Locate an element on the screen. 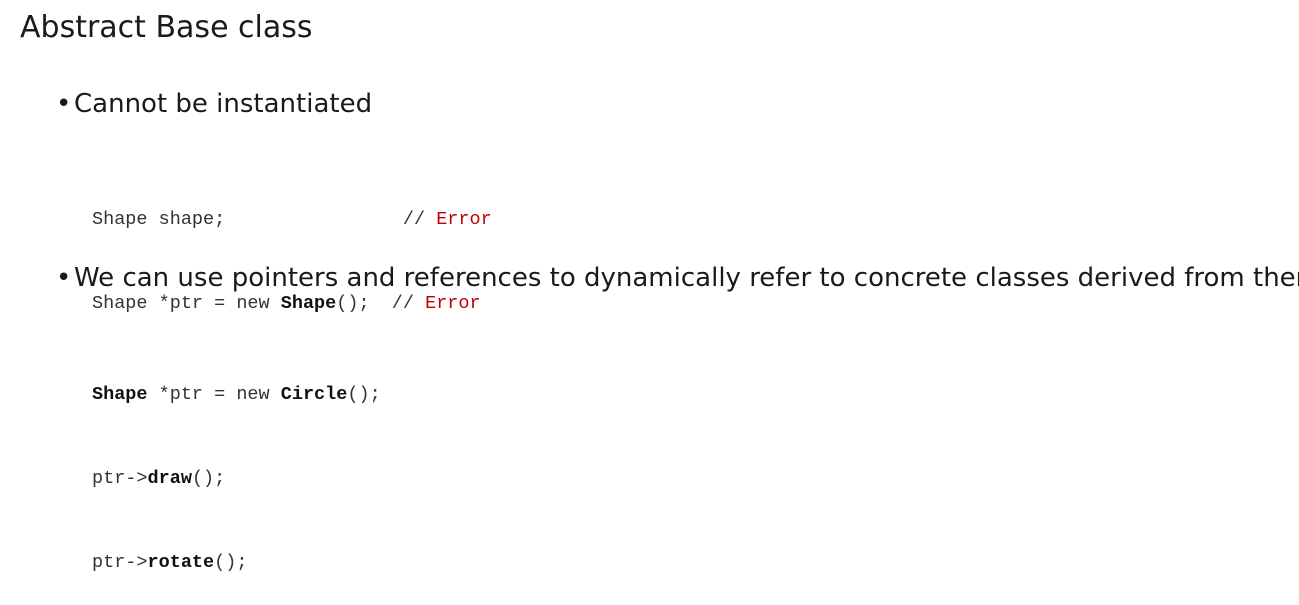 The image size is (1299, 605). code-text: Shape *ptr = new is located at coordinates (186, 303).